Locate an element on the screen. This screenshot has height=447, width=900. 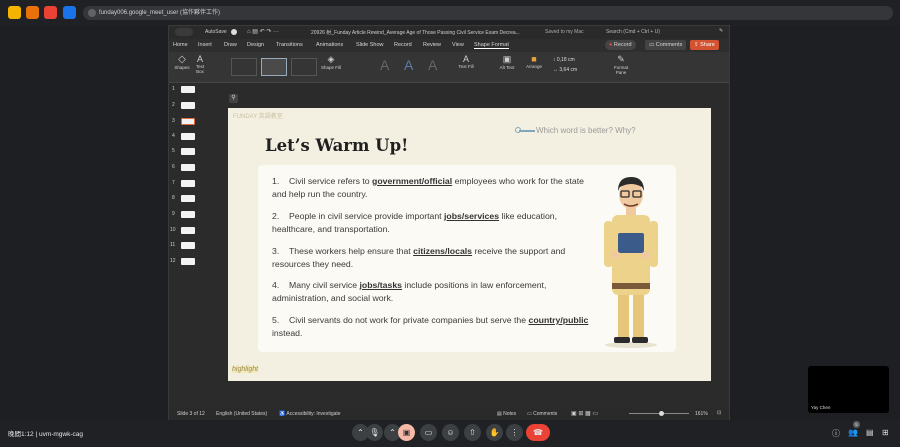
design-ideas-icon: ⚲ is located at coordinates (233, 98).